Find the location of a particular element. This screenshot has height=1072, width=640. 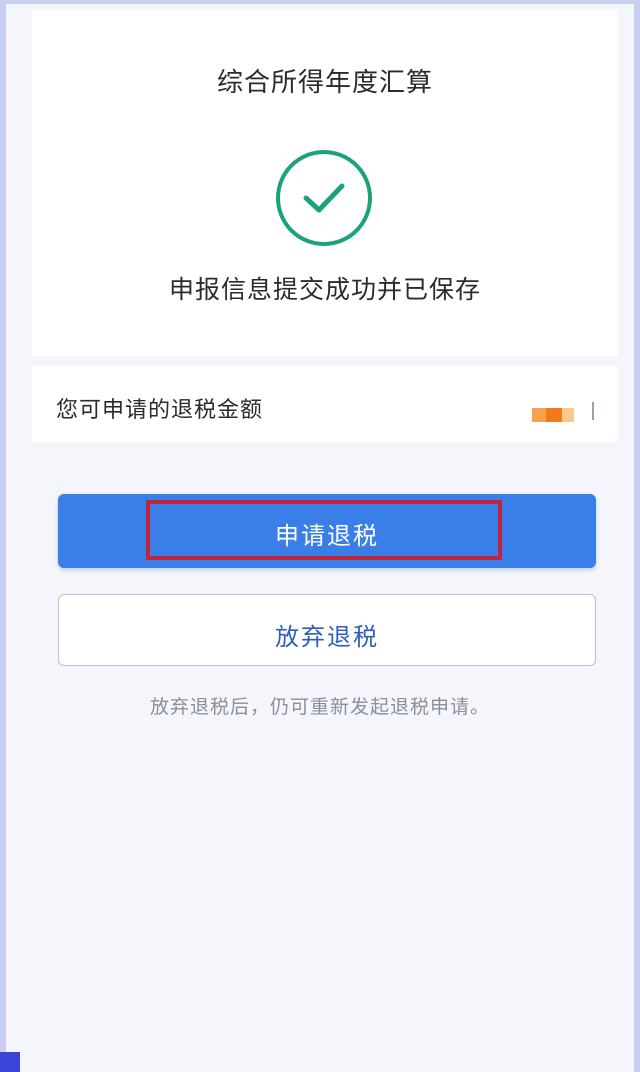

app-header: 综合所得年度汇算 is located at coordinates (325, 61).